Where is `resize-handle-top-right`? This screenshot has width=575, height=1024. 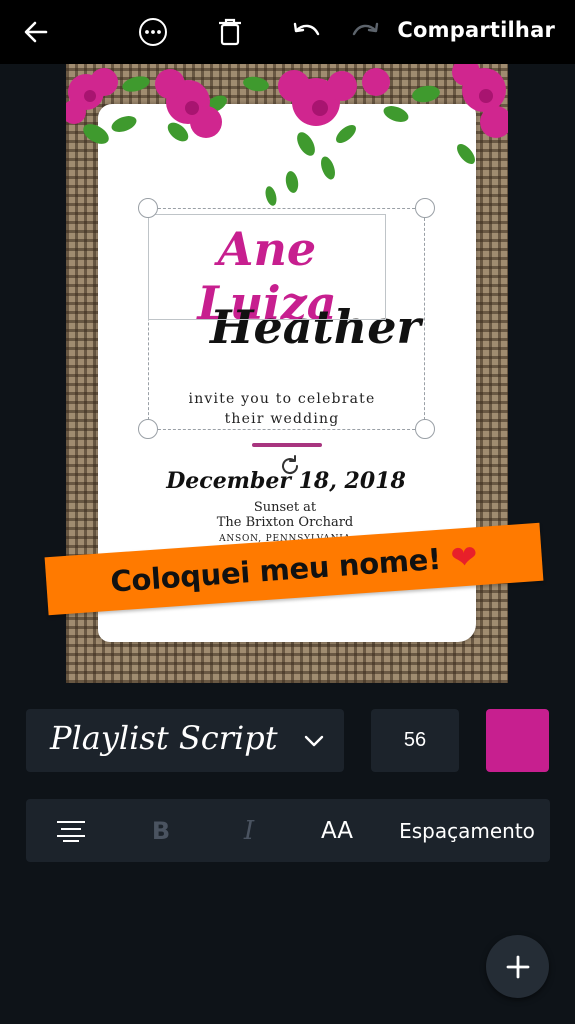
resize-handle-top-right is located at coordinates (425, 208).